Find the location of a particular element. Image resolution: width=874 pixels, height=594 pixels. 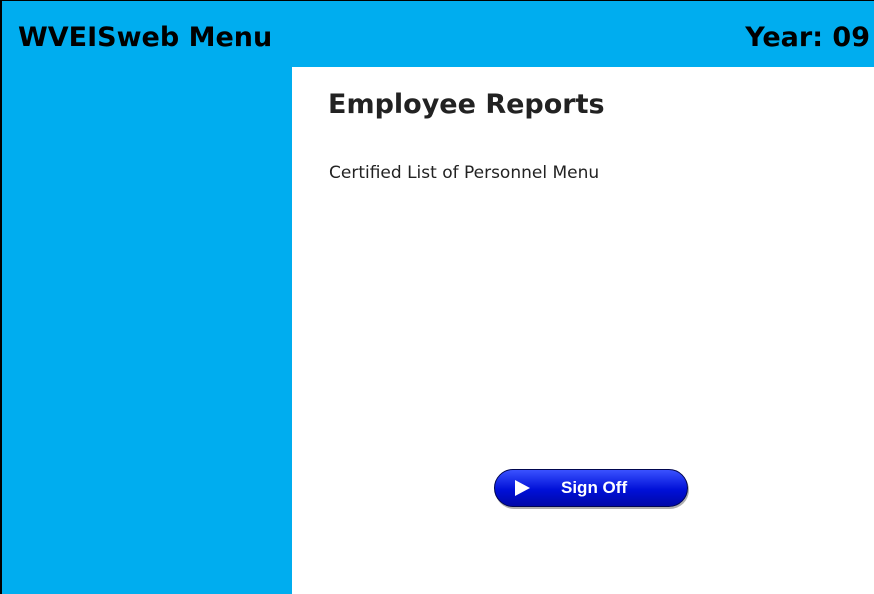

header-bar: WVEISweb Menu Year: 09 is located at coordinates (438, 34).